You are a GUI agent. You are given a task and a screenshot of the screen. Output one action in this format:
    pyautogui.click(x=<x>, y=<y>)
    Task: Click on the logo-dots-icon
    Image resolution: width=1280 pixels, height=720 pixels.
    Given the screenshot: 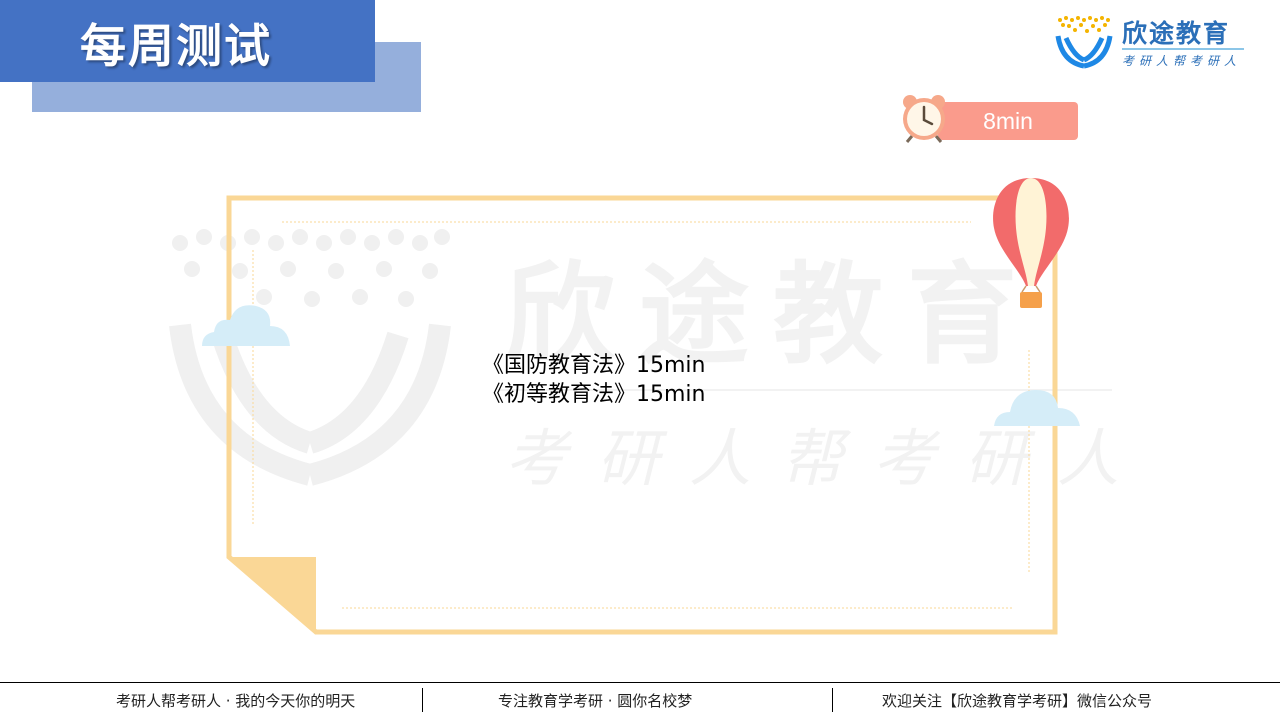 What is the action you would take?
    pyautogui.click(x=1084, y=24)
    